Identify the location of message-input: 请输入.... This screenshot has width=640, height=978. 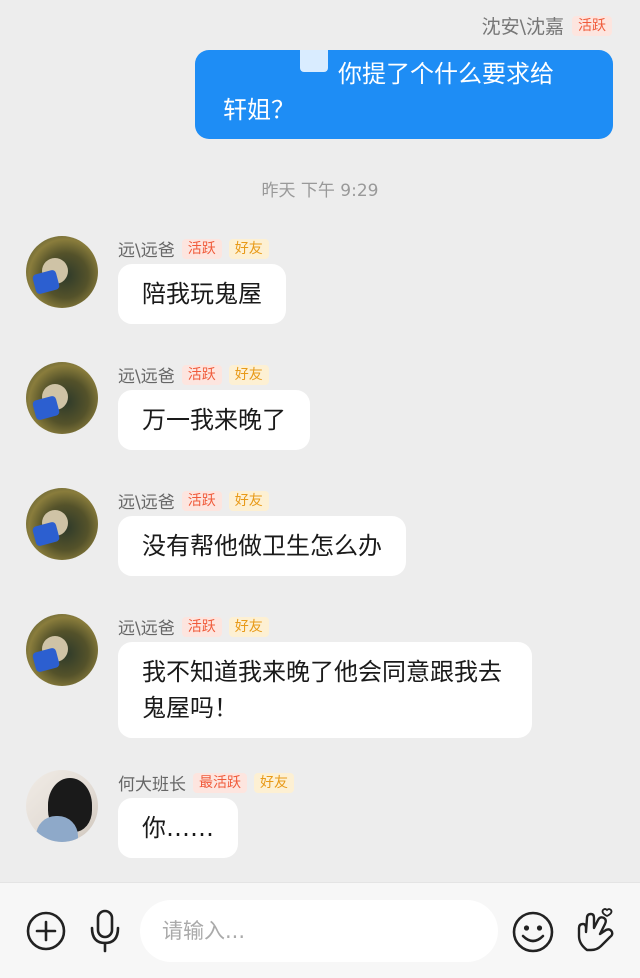
(319, 931).